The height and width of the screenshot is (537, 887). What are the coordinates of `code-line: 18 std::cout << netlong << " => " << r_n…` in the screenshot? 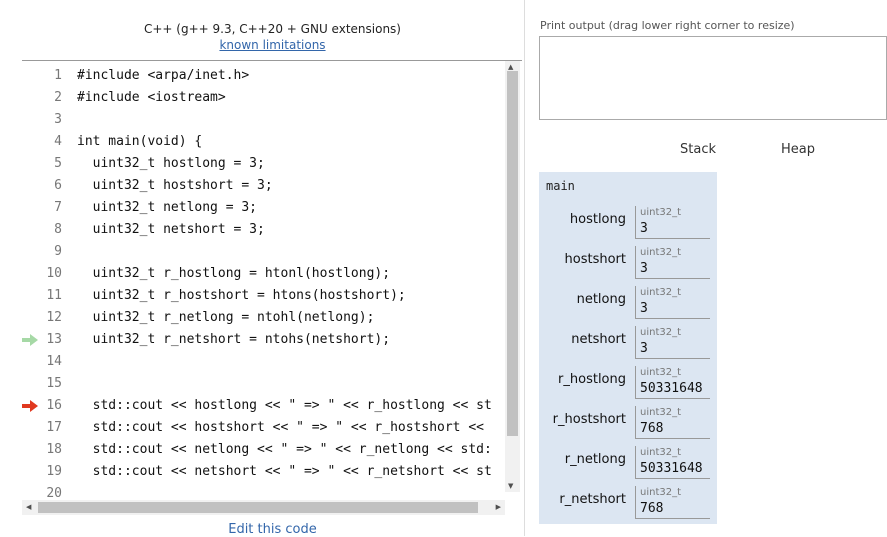 It's located at (263, 450).